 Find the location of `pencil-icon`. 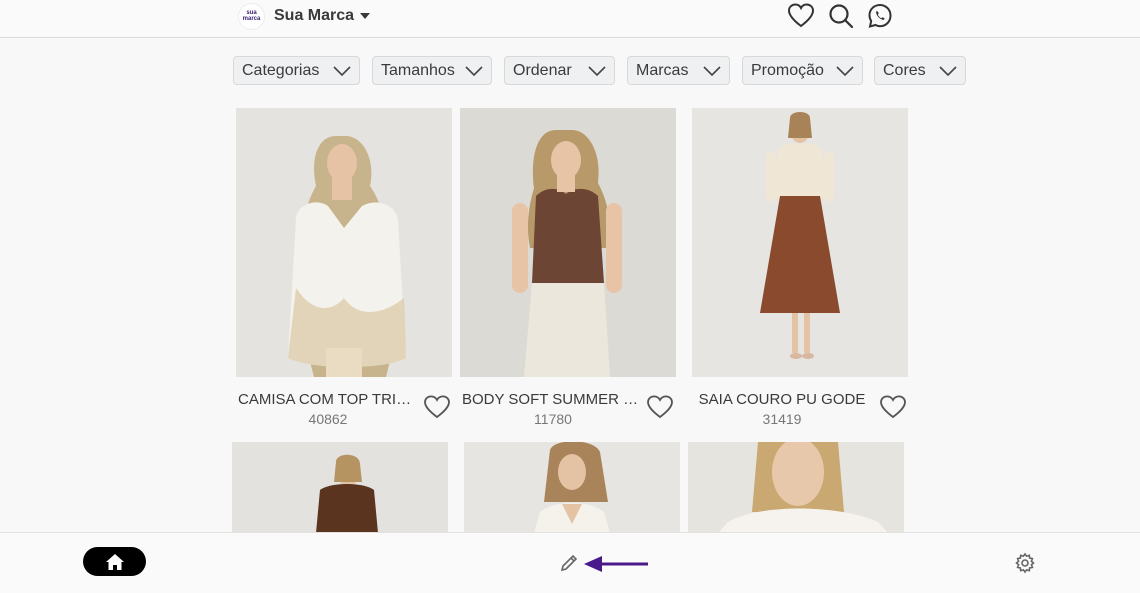

pencil-icon is located at coordinates (569, 563).